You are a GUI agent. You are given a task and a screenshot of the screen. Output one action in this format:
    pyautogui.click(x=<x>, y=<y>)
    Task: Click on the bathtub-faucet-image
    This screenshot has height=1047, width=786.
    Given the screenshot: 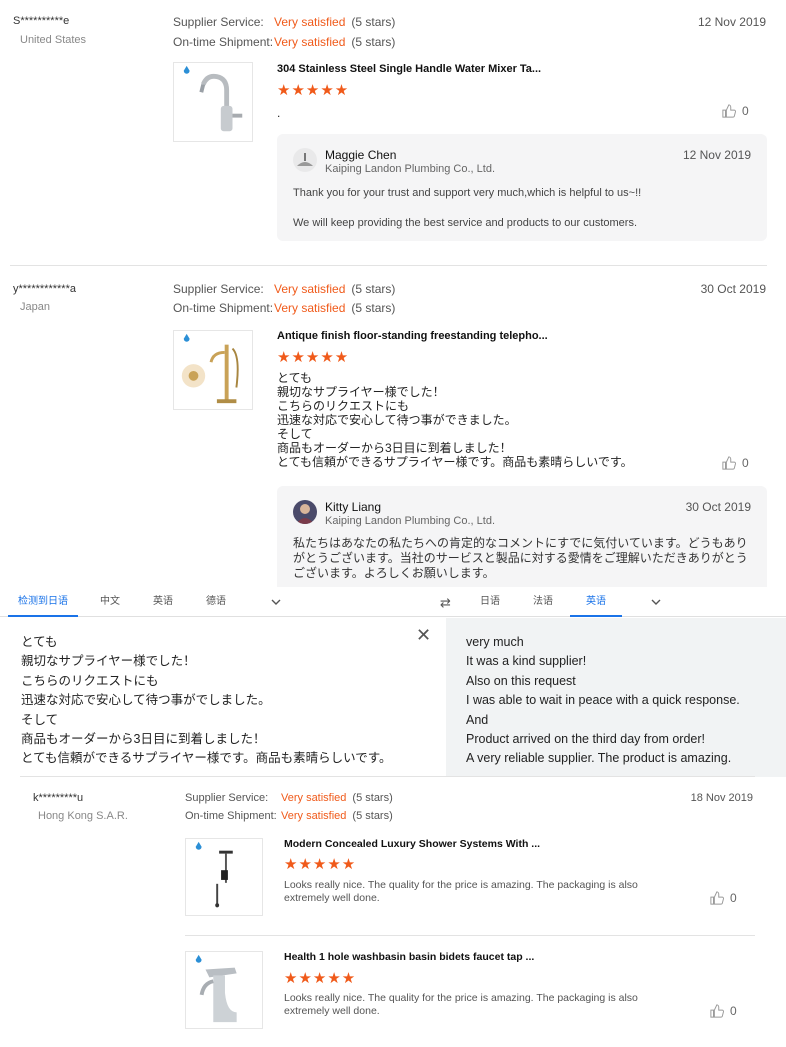 What is the action you would take?
    pyautogui.click(x=210, y=368)
    